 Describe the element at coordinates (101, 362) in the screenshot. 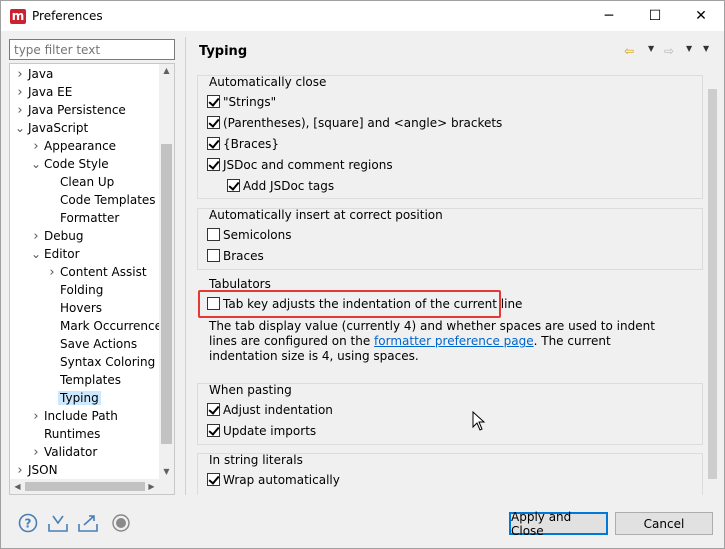

I see `tree-item: Syntax Coloring` at that location.